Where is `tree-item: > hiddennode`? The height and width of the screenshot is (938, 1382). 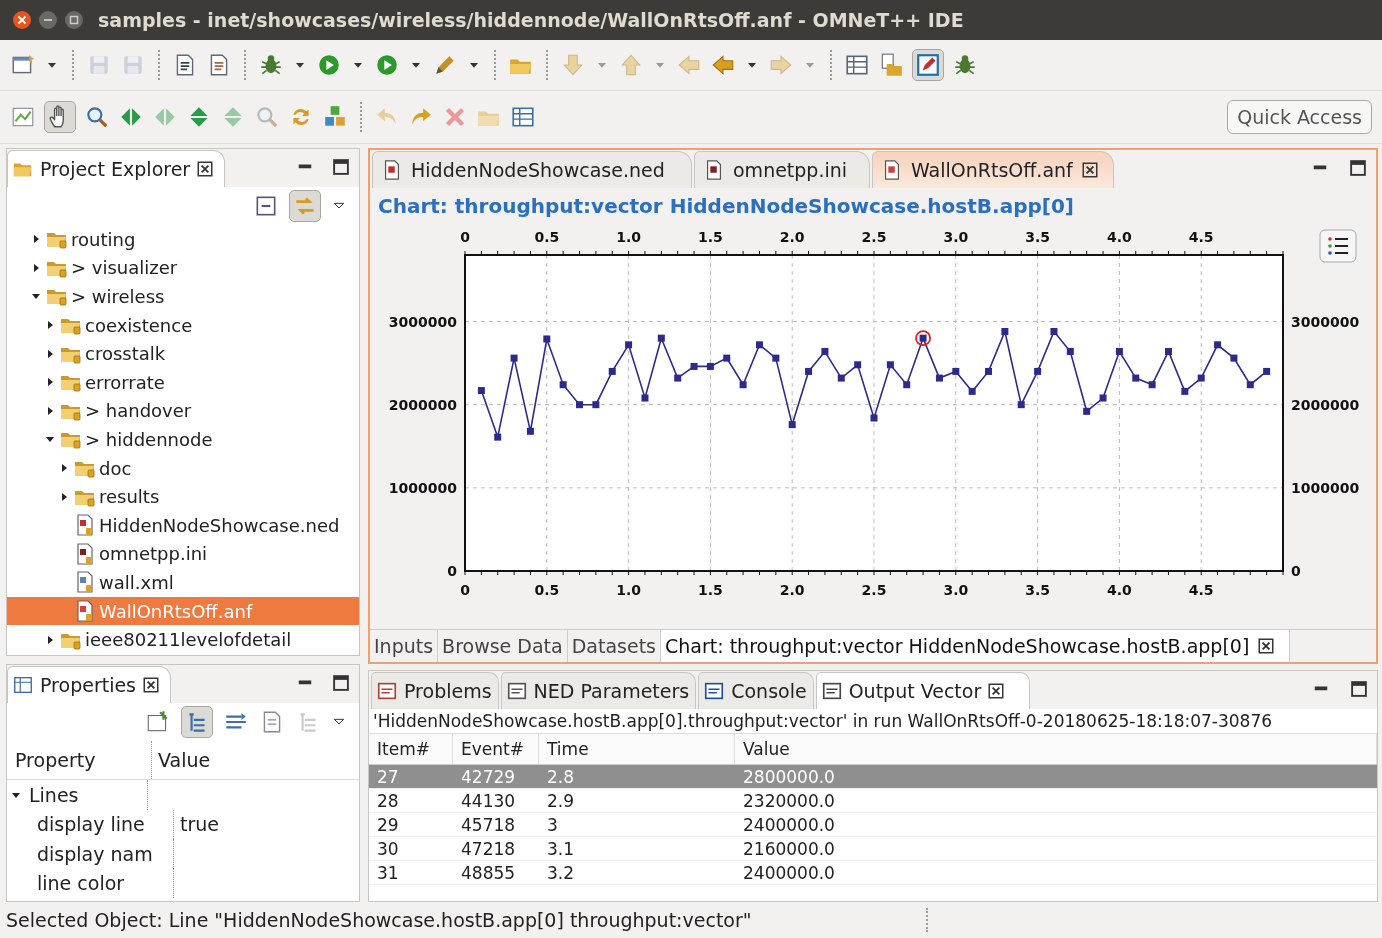 tree-item: > hiddennode is located at coordinates (183, 439).